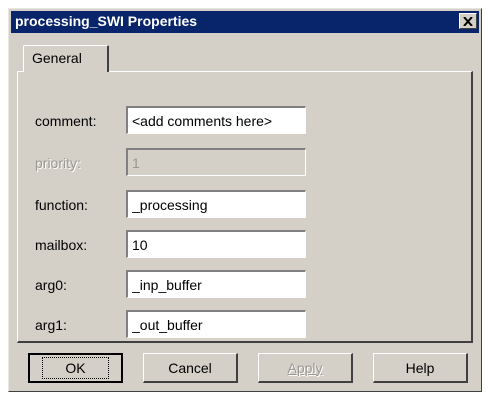 Image resolution: width=490 pixels, height=400 pixels. I want to click on close-button, so click(468, 21).